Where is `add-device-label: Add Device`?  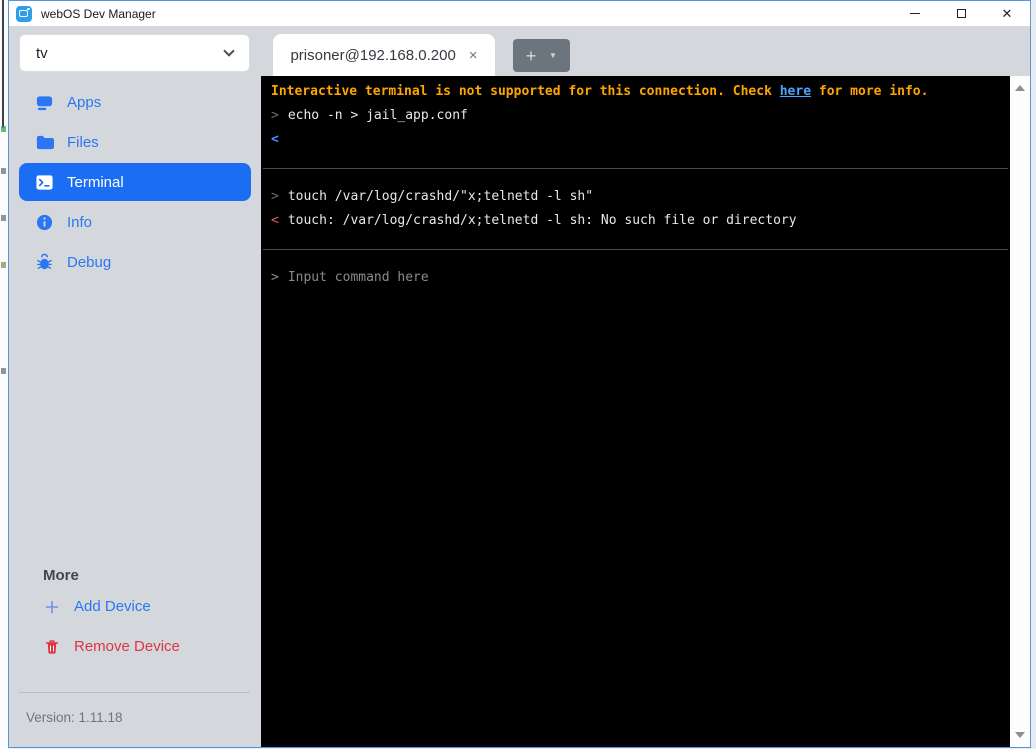
add-device-label: Add Device is located at coordinates (112, 606).